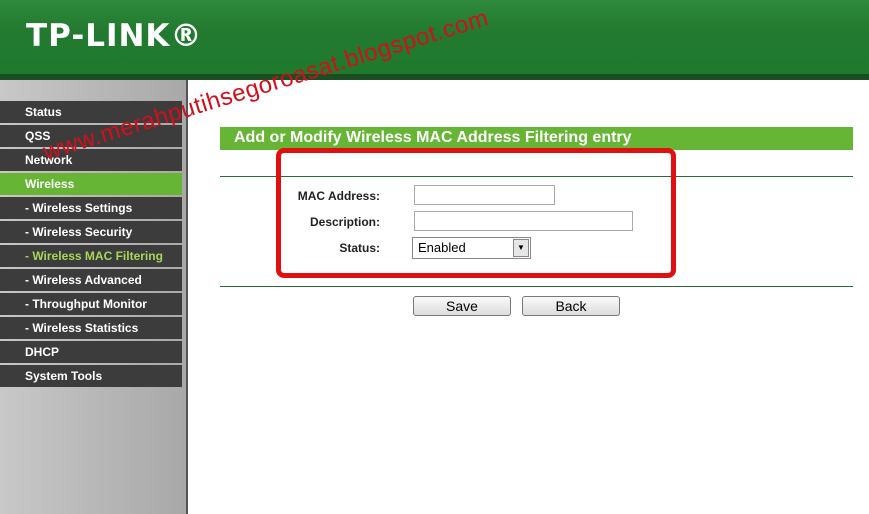 The height and width of the screenshot is (514, 869). Describe the element at coordinates (434, 37) in the screenshot. I see `header: TP-LINK®` at that location.